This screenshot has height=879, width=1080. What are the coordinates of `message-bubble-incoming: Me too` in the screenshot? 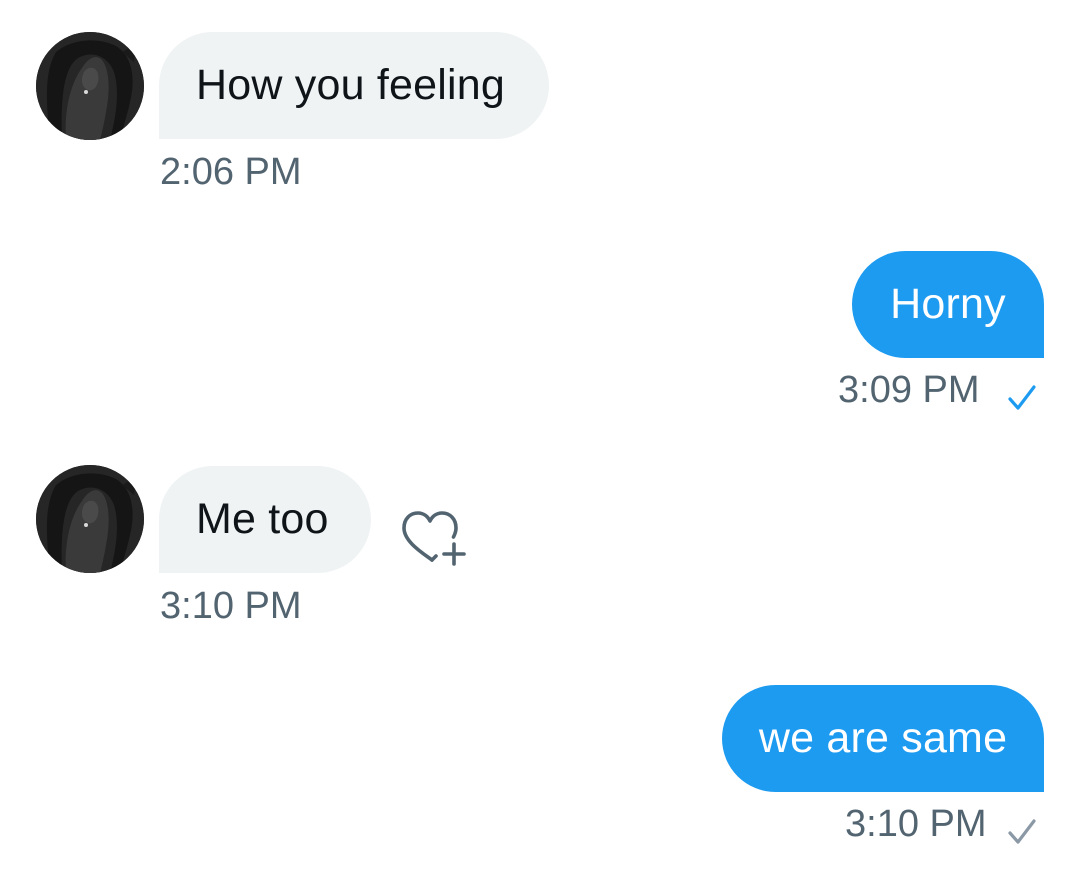 It's located at (265, 519).